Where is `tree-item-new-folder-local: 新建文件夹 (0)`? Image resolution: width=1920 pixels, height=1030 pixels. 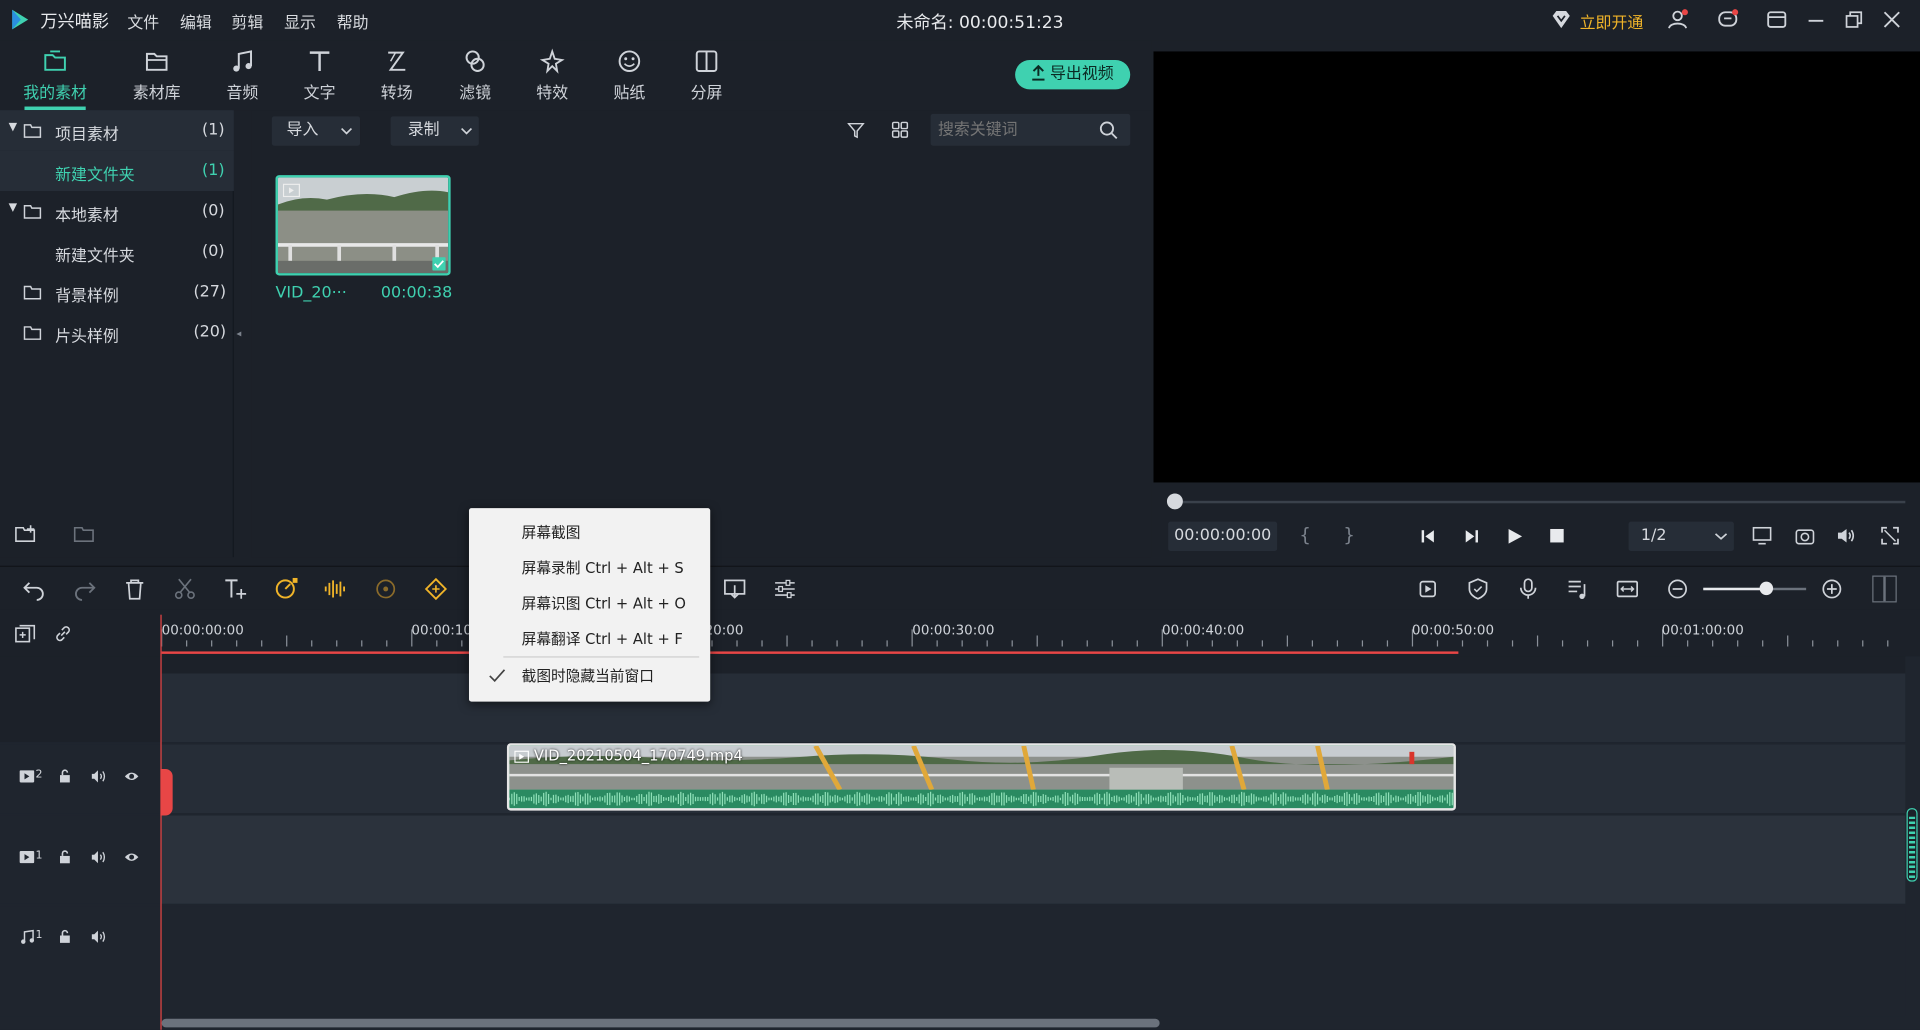
tree-item-new-folder-local: 新建文件夹 (0) is located at coordinates (117, 251).